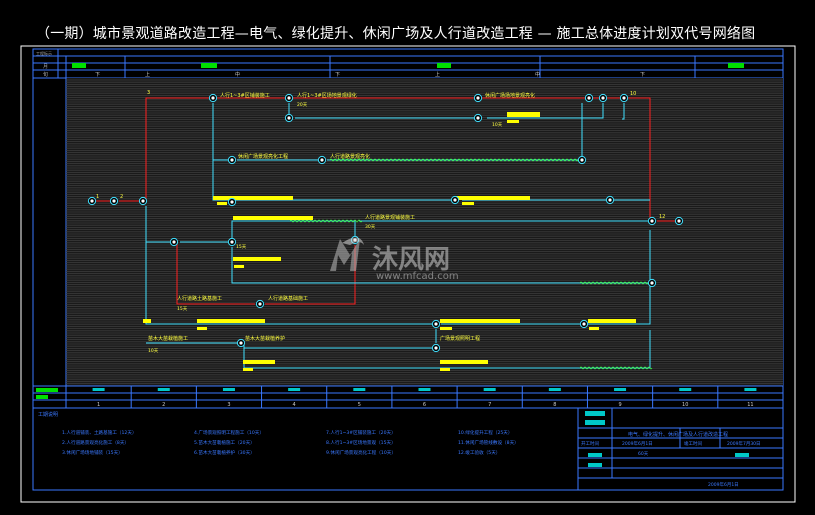 The height and width of the screenshot is (515, 815). I want to click on node-label: 2, so click(121, 197).